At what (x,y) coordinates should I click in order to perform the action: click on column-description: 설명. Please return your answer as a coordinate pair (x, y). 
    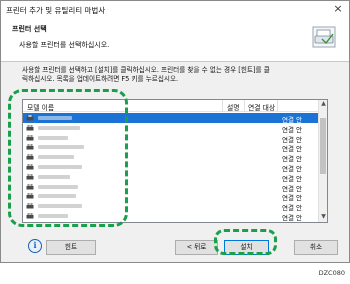
    Looking at the image, I should click on (233, 107).